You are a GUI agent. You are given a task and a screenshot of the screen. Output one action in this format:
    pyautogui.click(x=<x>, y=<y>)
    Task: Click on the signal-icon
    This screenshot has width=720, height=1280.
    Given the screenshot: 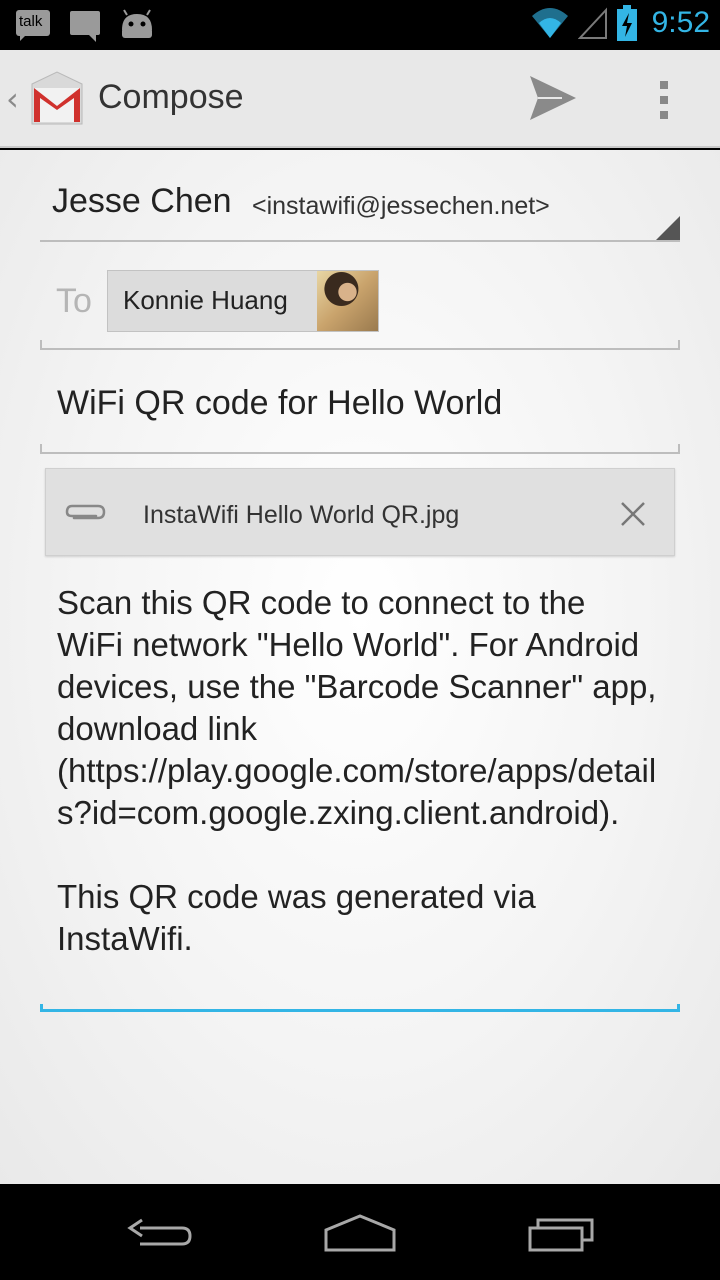 What is the action you would take?
    pyautogui.click(x=592, y=23)
    